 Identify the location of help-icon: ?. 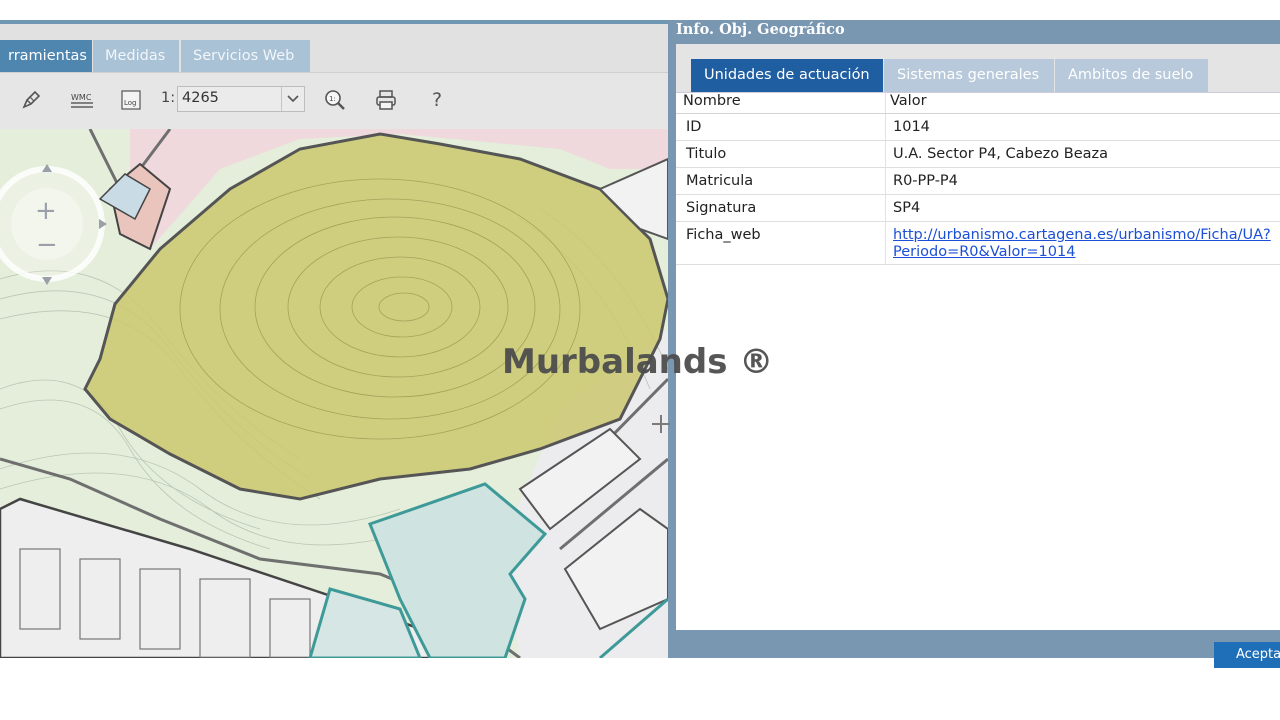
(437, 100).